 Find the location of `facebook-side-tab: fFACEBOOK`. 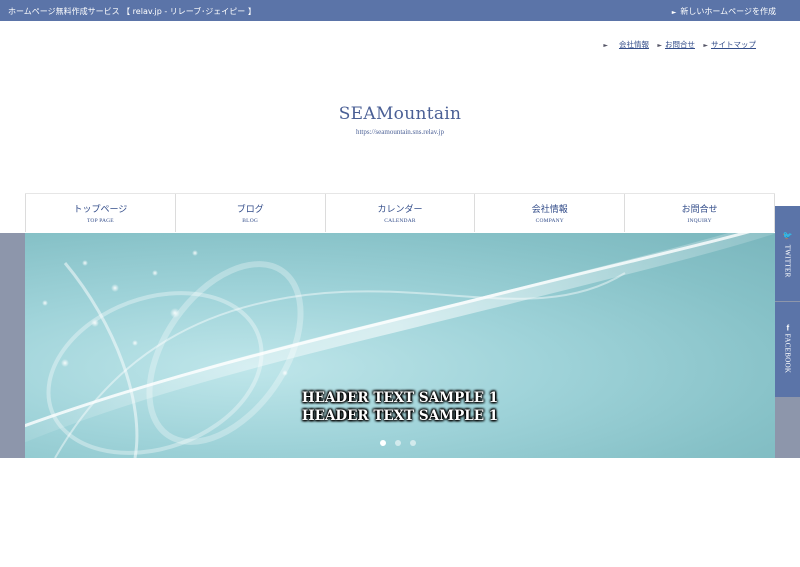

facebook-side-tab: fFACEBOOK is located at coordinates (787, 349).